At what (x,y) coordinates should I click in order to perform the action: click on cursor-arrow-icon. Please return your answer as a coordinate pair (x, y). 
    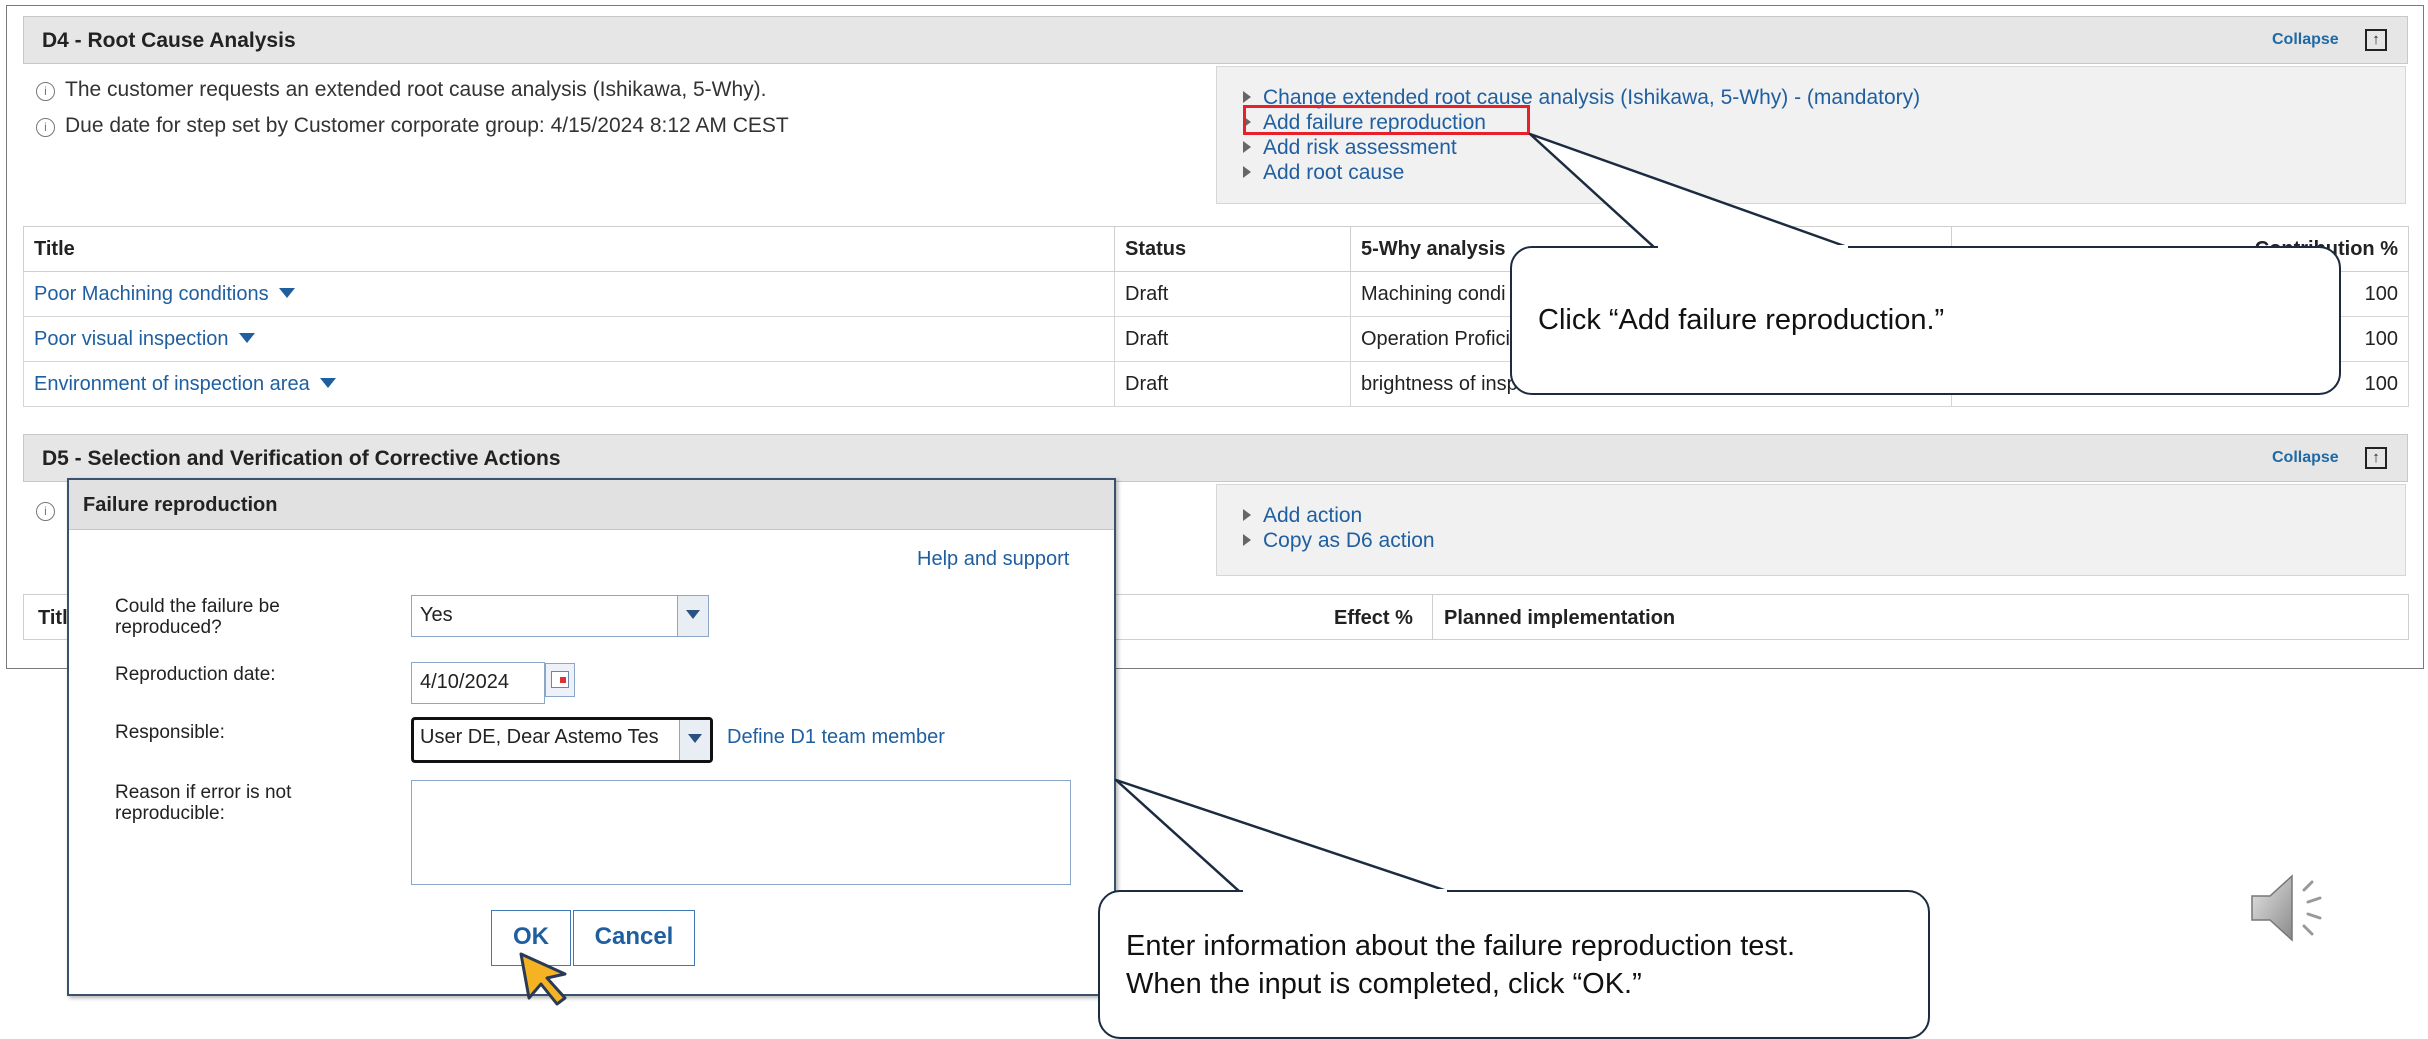
    Looking at the image, I should click on (543, 979).